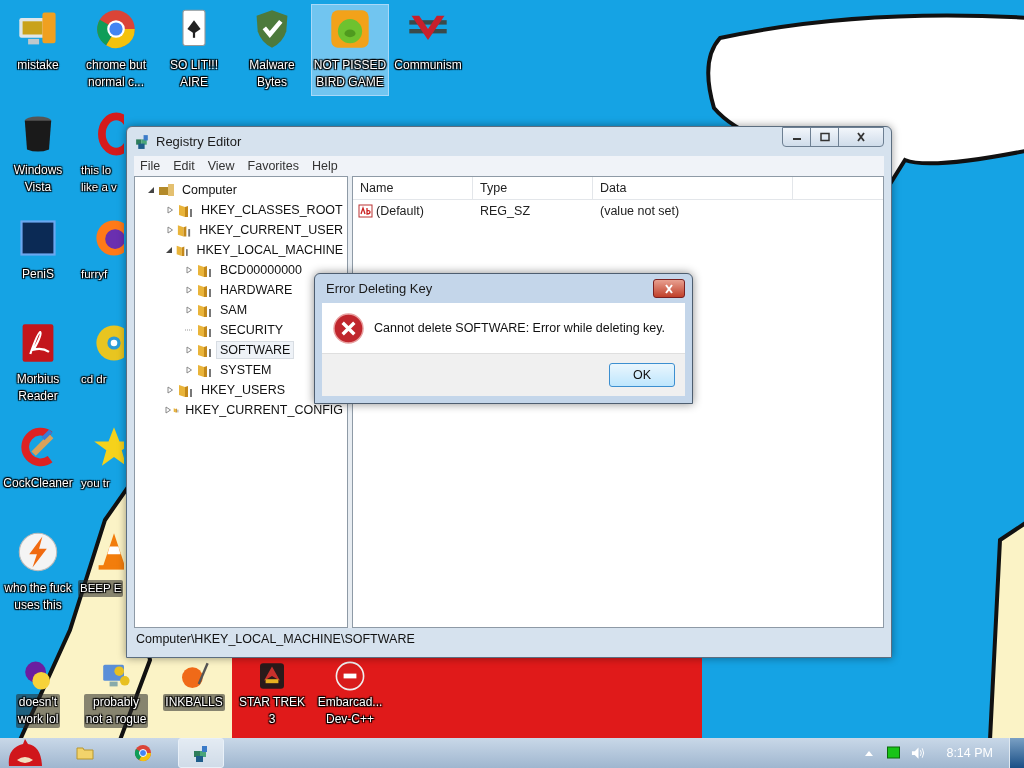 This screenshot has width=1024, height=768. I want to click on string-value-icon, so click(366, 211).